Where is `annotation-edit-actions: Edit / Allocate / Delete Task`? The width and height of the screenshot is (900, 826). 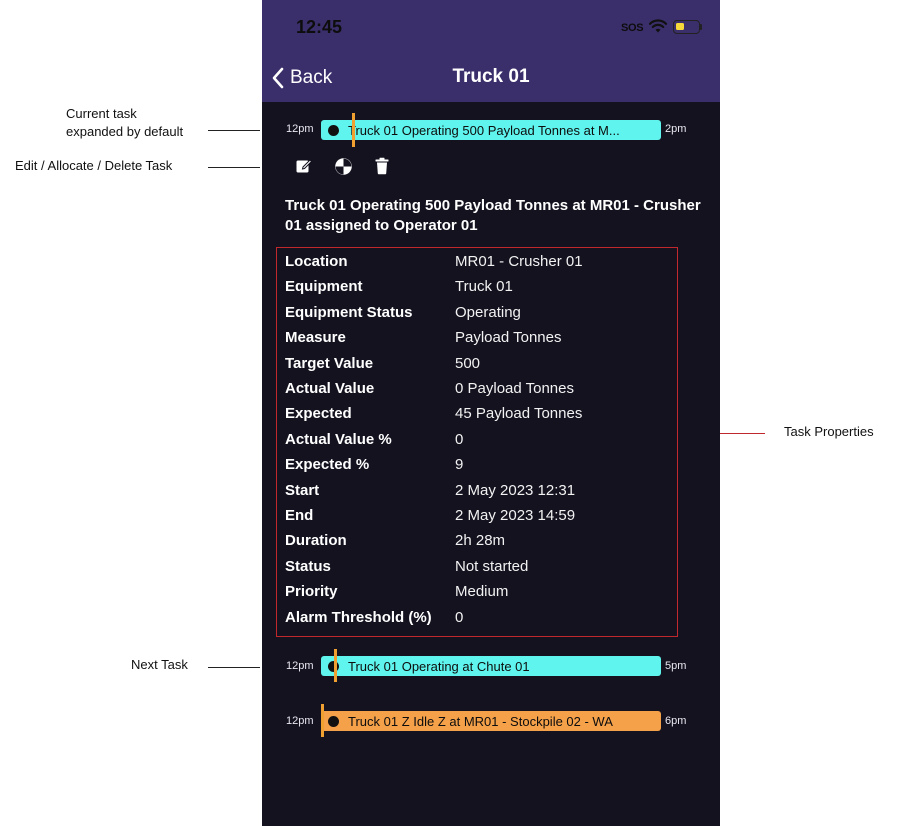
annotation-edit-actions: Edit / Allocate / Delete Task is located at coordinates (94, 165).